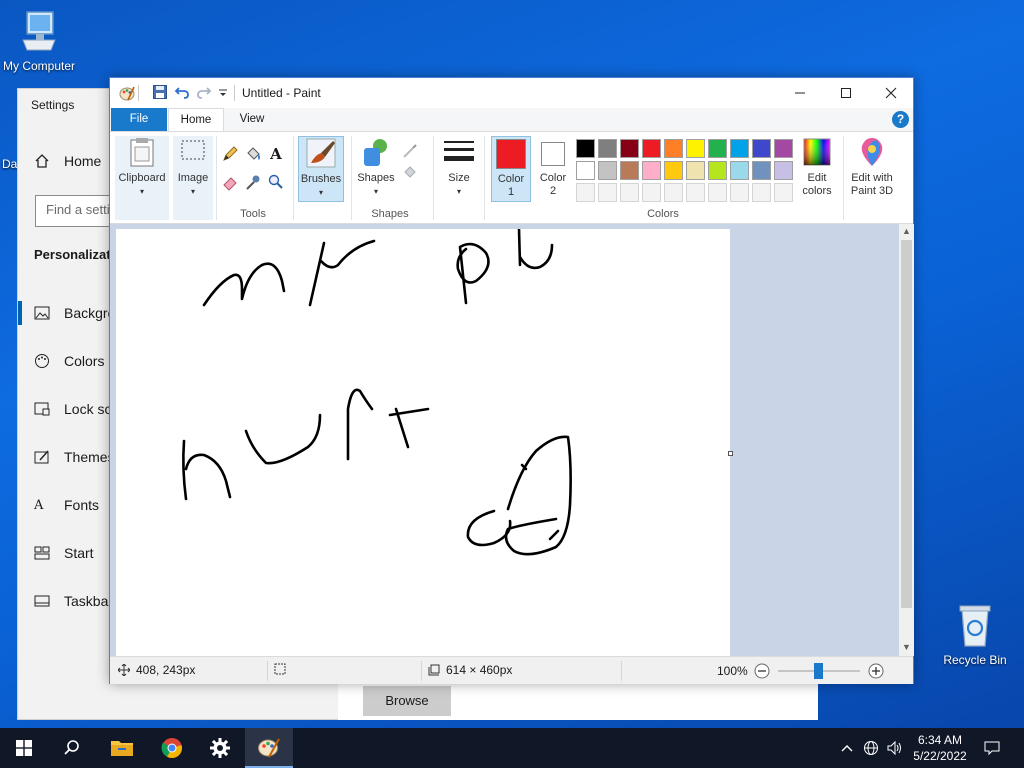  Describe the element at coordinates (906, 231) in the screenshot. I see `scroll-up-icon: ▲` at that location.